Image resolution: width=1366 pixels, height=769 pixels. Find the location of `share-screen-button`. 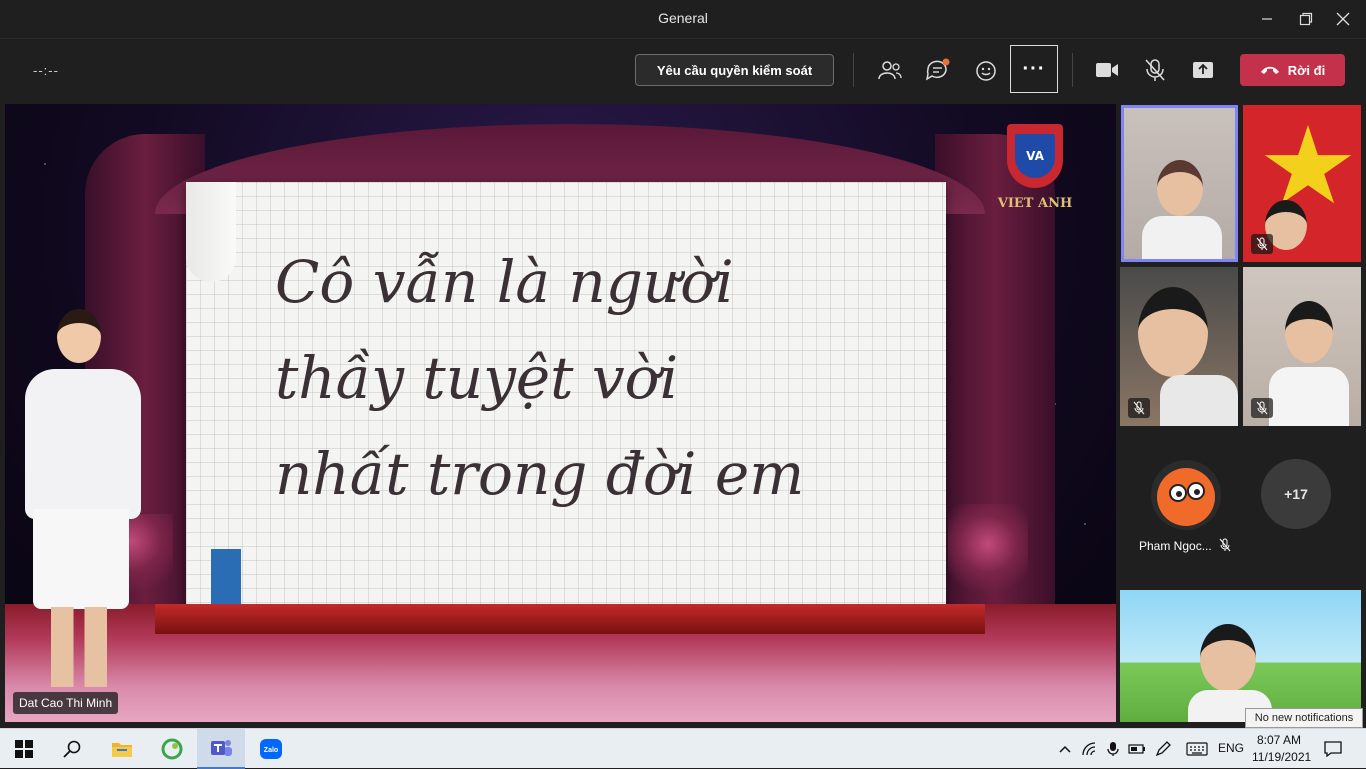

share-screen-button is located at coordinates (1203, 70).